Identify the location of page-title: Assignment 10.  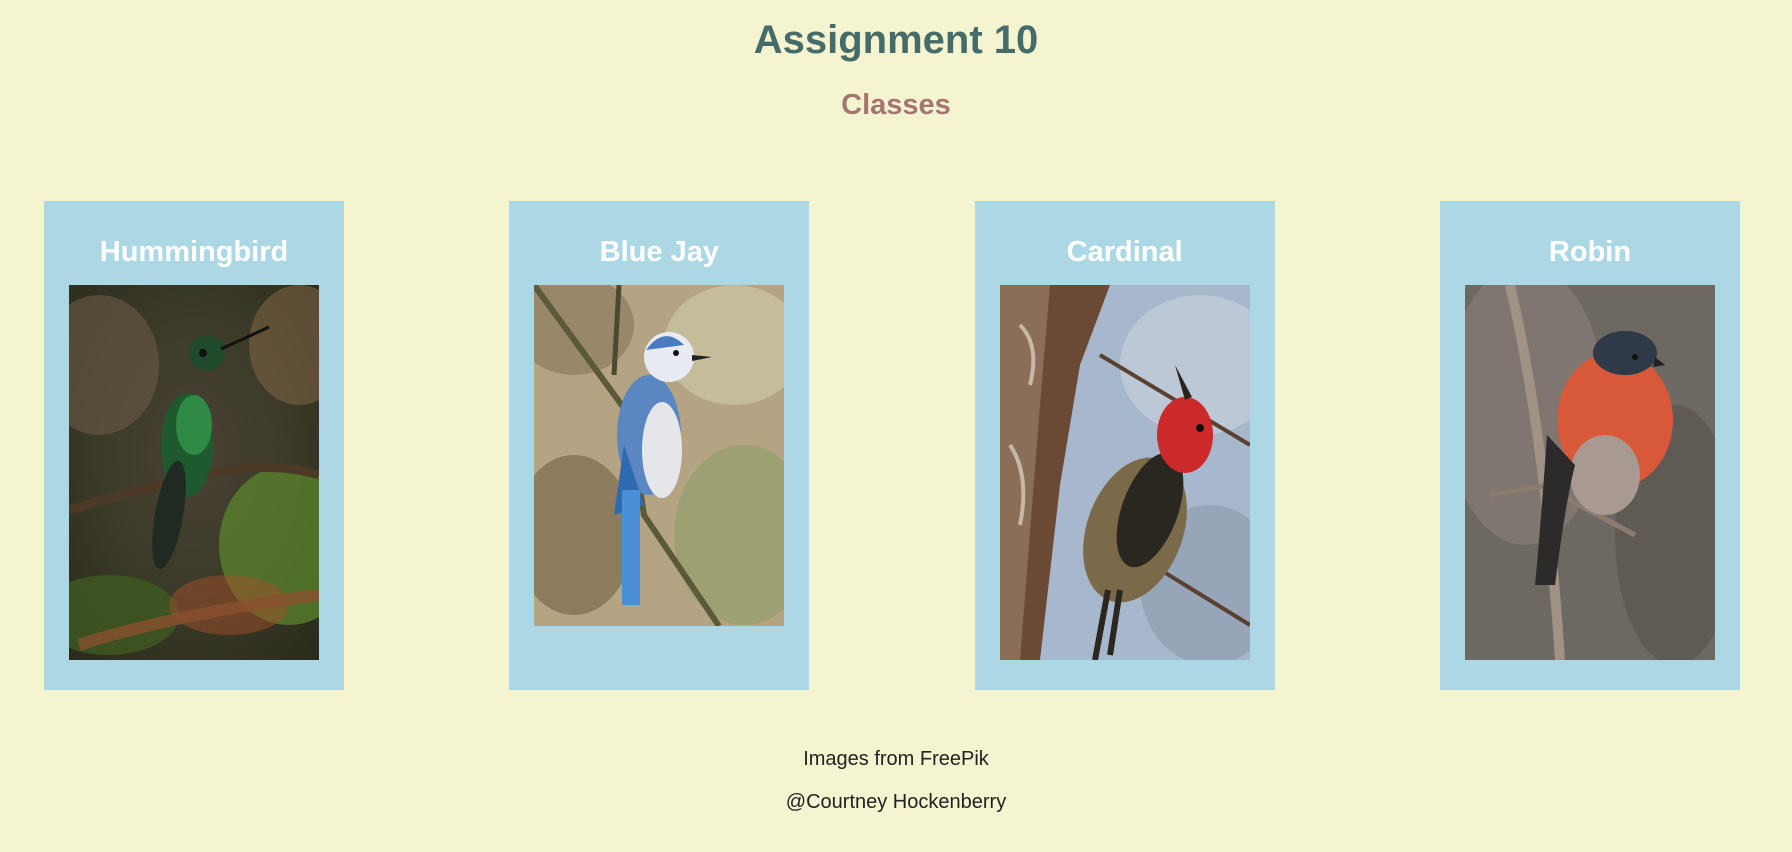
(896, 40).